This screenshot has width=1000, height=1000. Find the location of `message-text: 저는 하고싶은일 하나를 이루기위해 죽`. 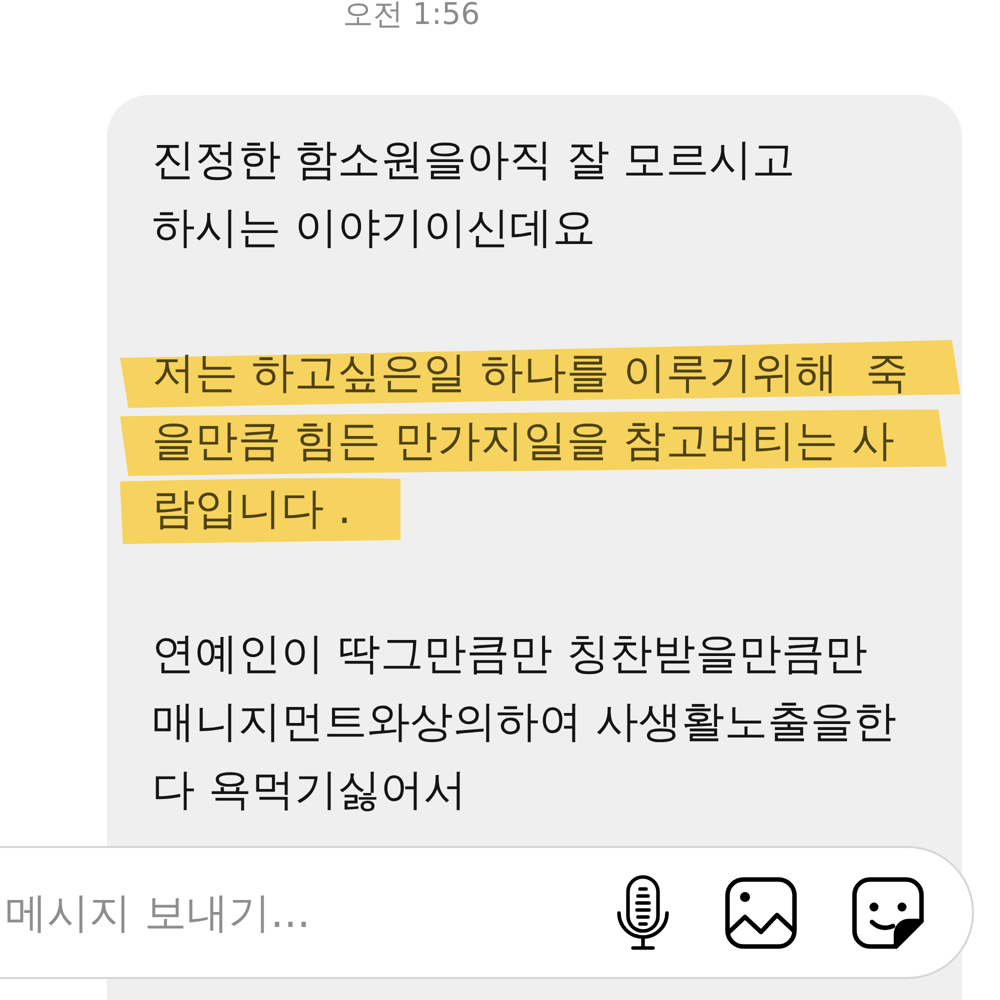

message-text: 저는 하고싶은일 하나를 이루기위해 죽 is located at coordinates (530, 373).